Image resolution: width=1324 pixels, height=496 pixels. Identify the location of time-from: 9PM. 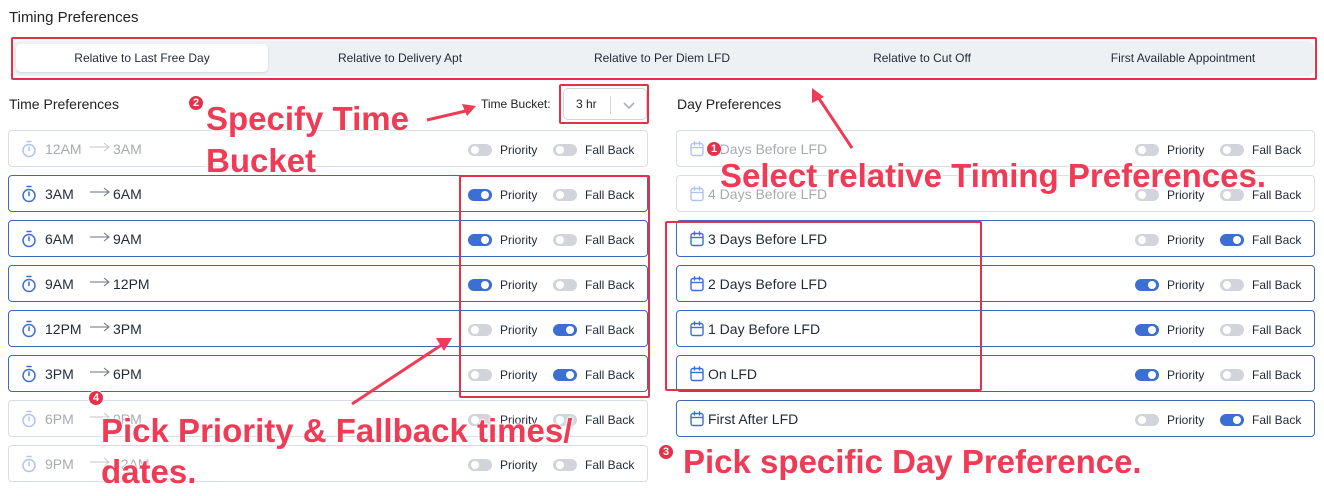
(59, 464).